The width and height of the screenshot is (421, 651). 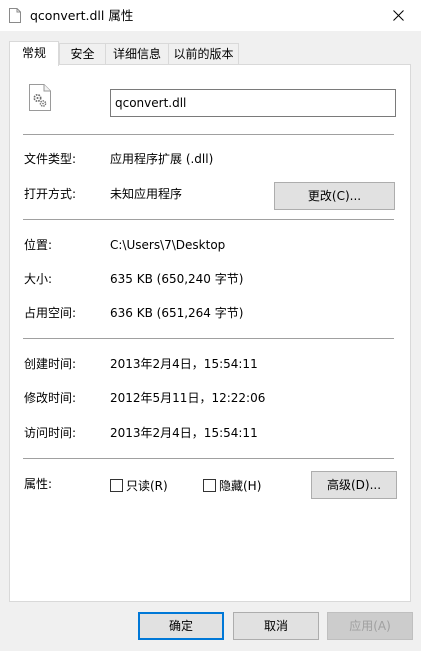 I want to click on file-name-input, so click(x=253, y=103).